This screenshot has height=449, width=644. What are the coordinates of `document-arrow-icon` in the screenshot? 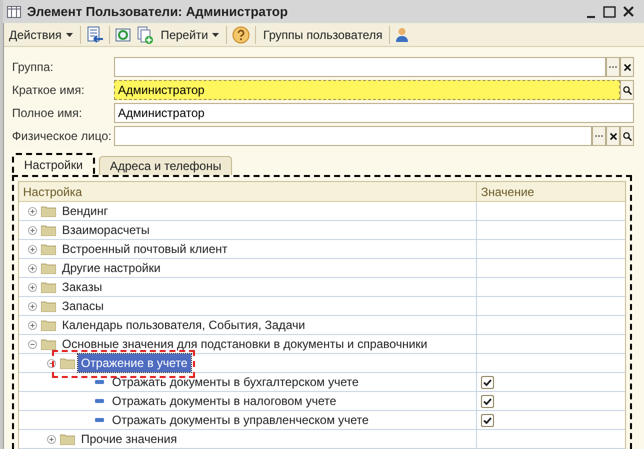 It's located at (95, 35).